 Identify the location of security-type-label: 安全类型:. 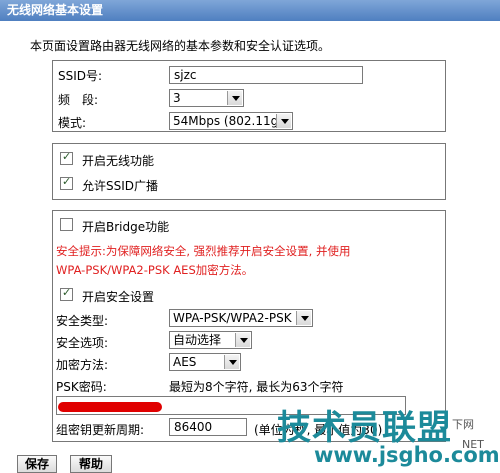
(82, 321).